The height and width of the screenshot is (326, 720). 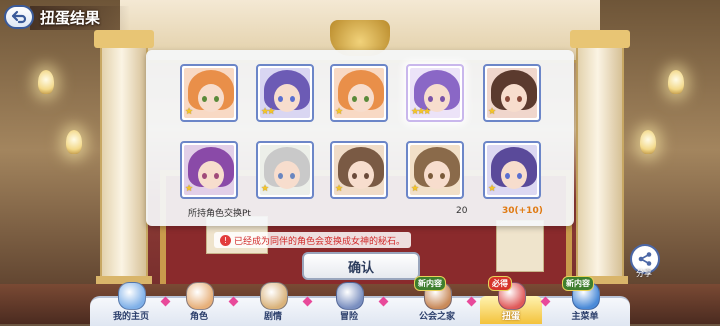 What do you see at coordinates (522, 211) in the screenshot?
I see `exchange-pt-new-value: 30(+10)` at bounding box center [522, 211].